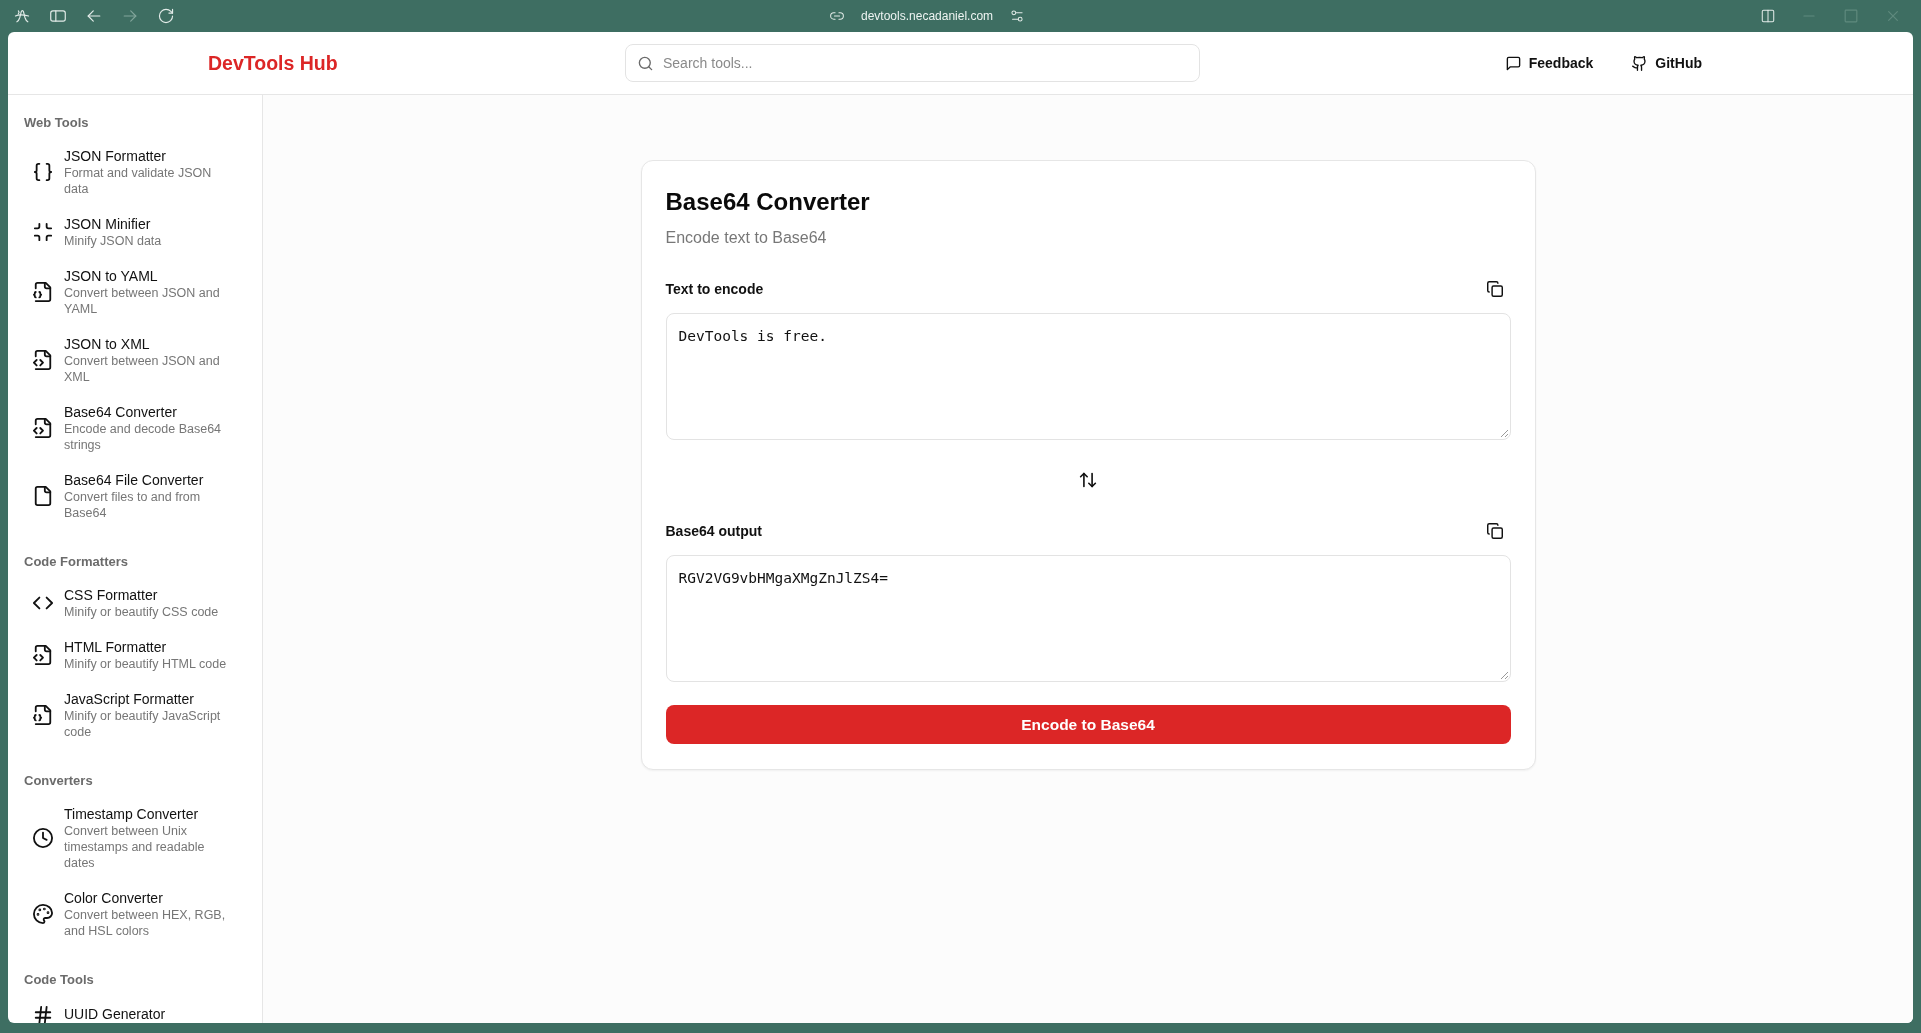  What do you see at coordinates (714, 289) in the screenshot?
I see `field-label: Text to encode` at bounding box center [714, 289].